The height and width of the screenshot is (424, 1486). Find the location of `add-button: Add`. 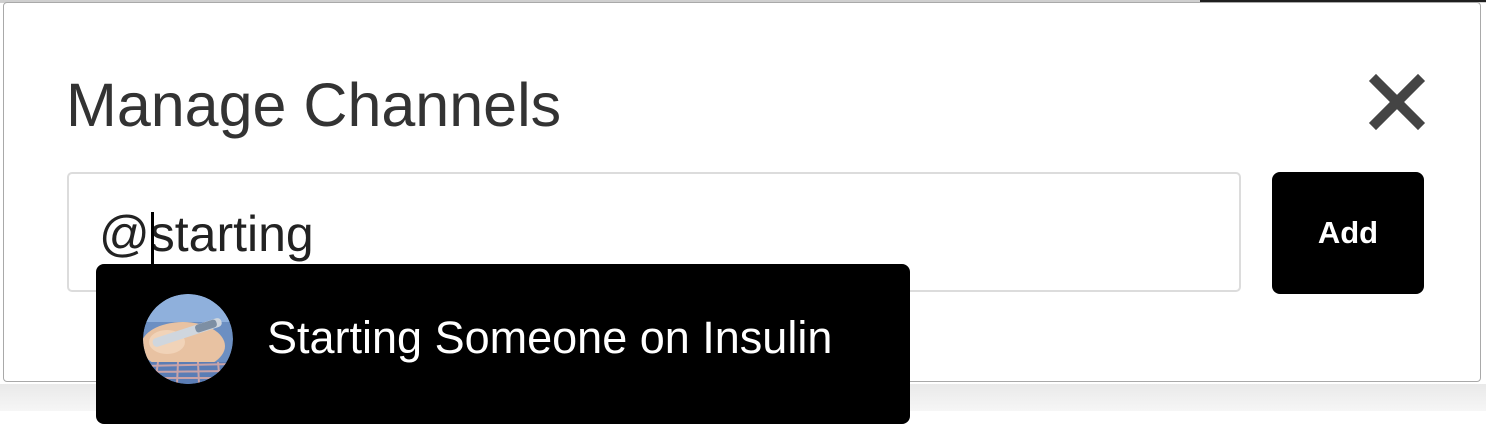

add-button: Add is located at coordinates (1348, 233).